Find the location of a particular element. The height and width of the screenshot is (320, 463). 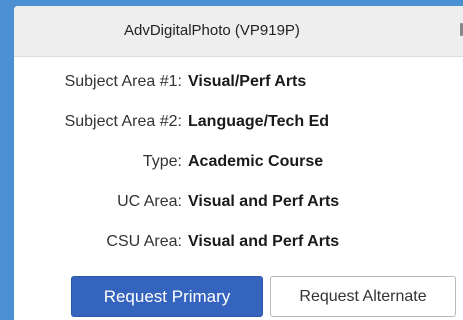

detail-row-csu-area: CSU Area: Visual and Perf Arts is located at coordinates (238, 244).